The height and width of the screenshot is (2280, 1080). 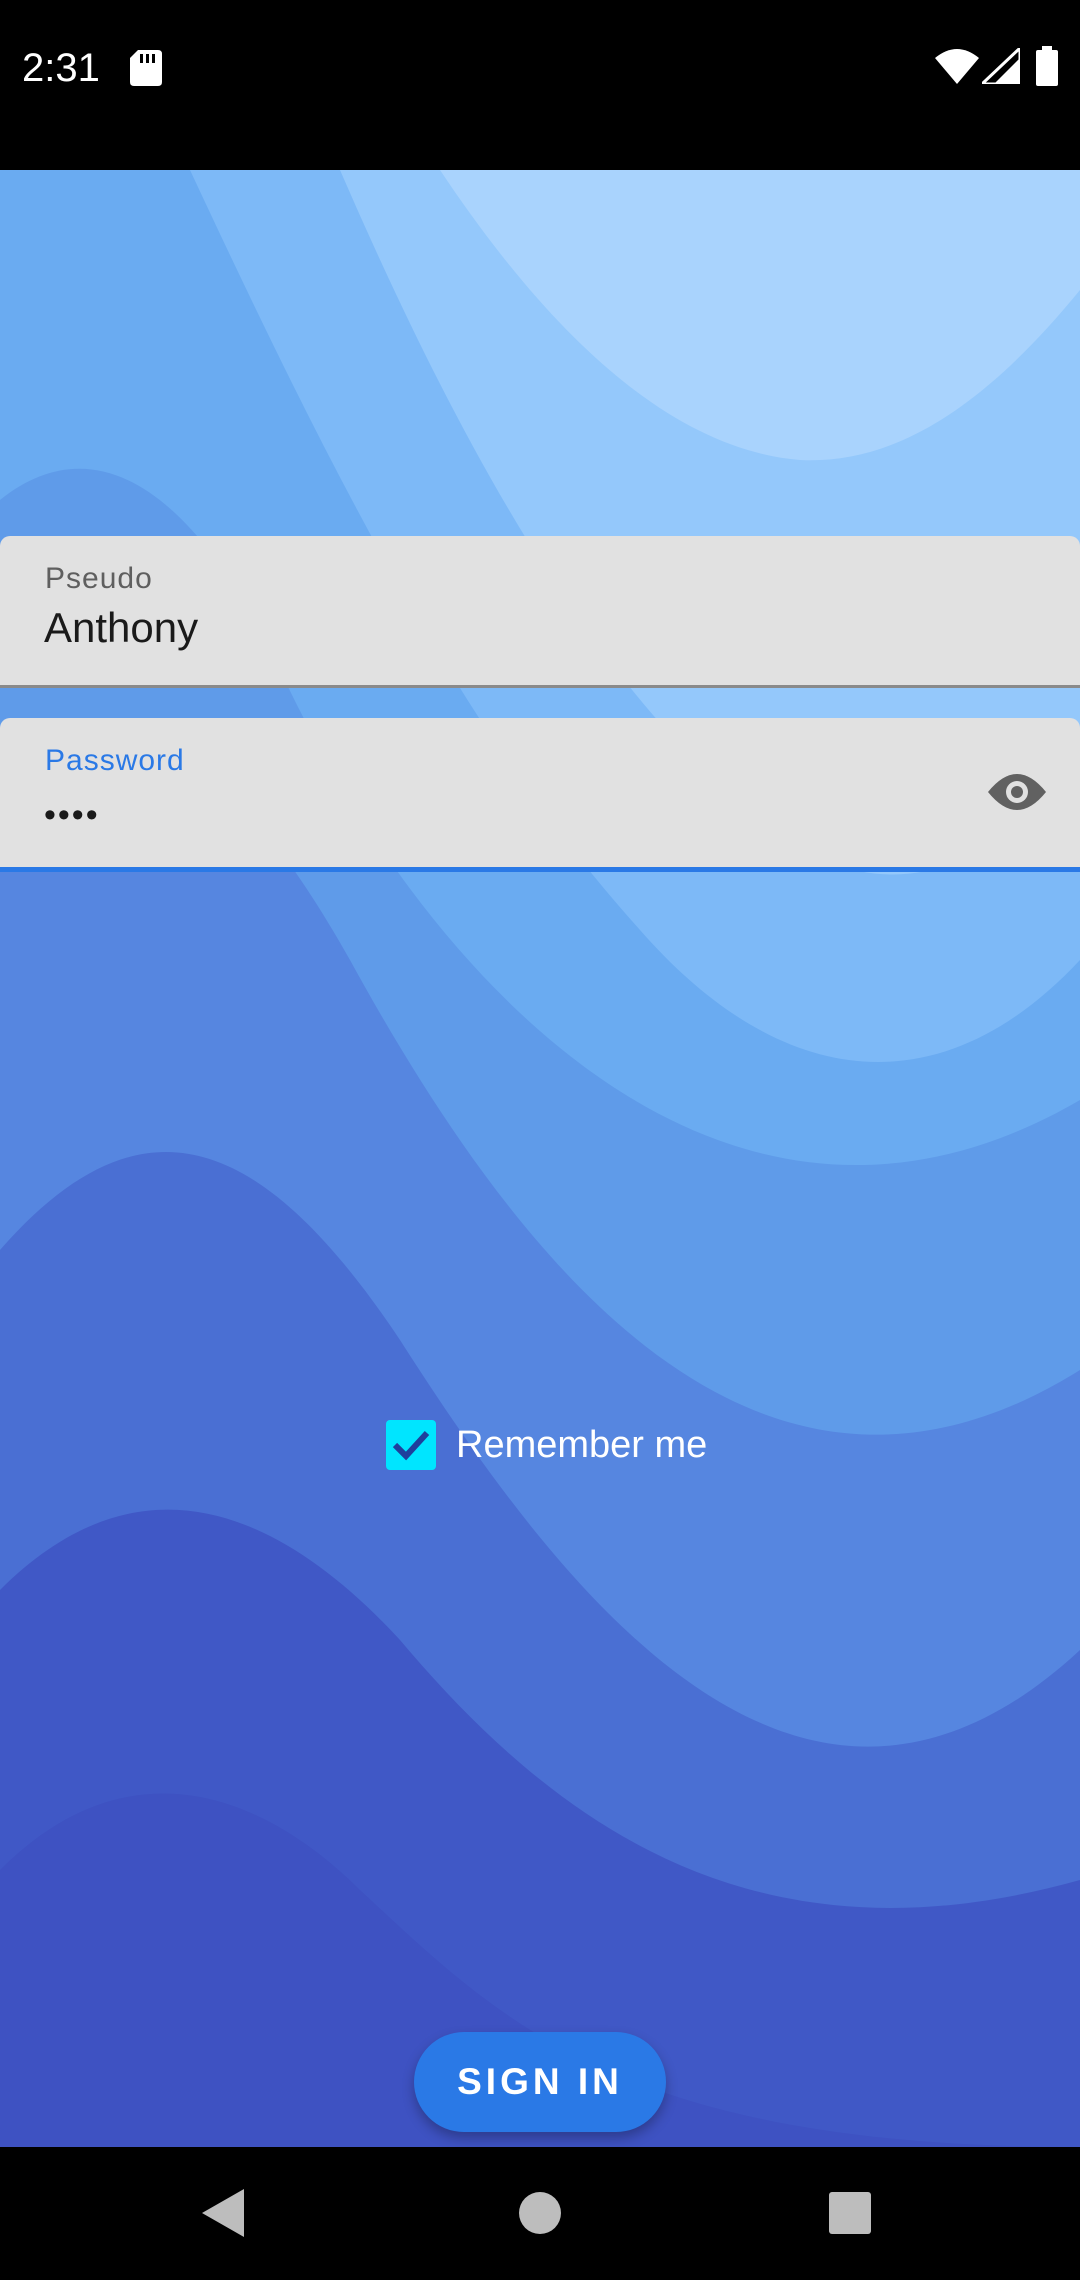 I want to click on status-time: 2:31, so click(x=61, y=68).